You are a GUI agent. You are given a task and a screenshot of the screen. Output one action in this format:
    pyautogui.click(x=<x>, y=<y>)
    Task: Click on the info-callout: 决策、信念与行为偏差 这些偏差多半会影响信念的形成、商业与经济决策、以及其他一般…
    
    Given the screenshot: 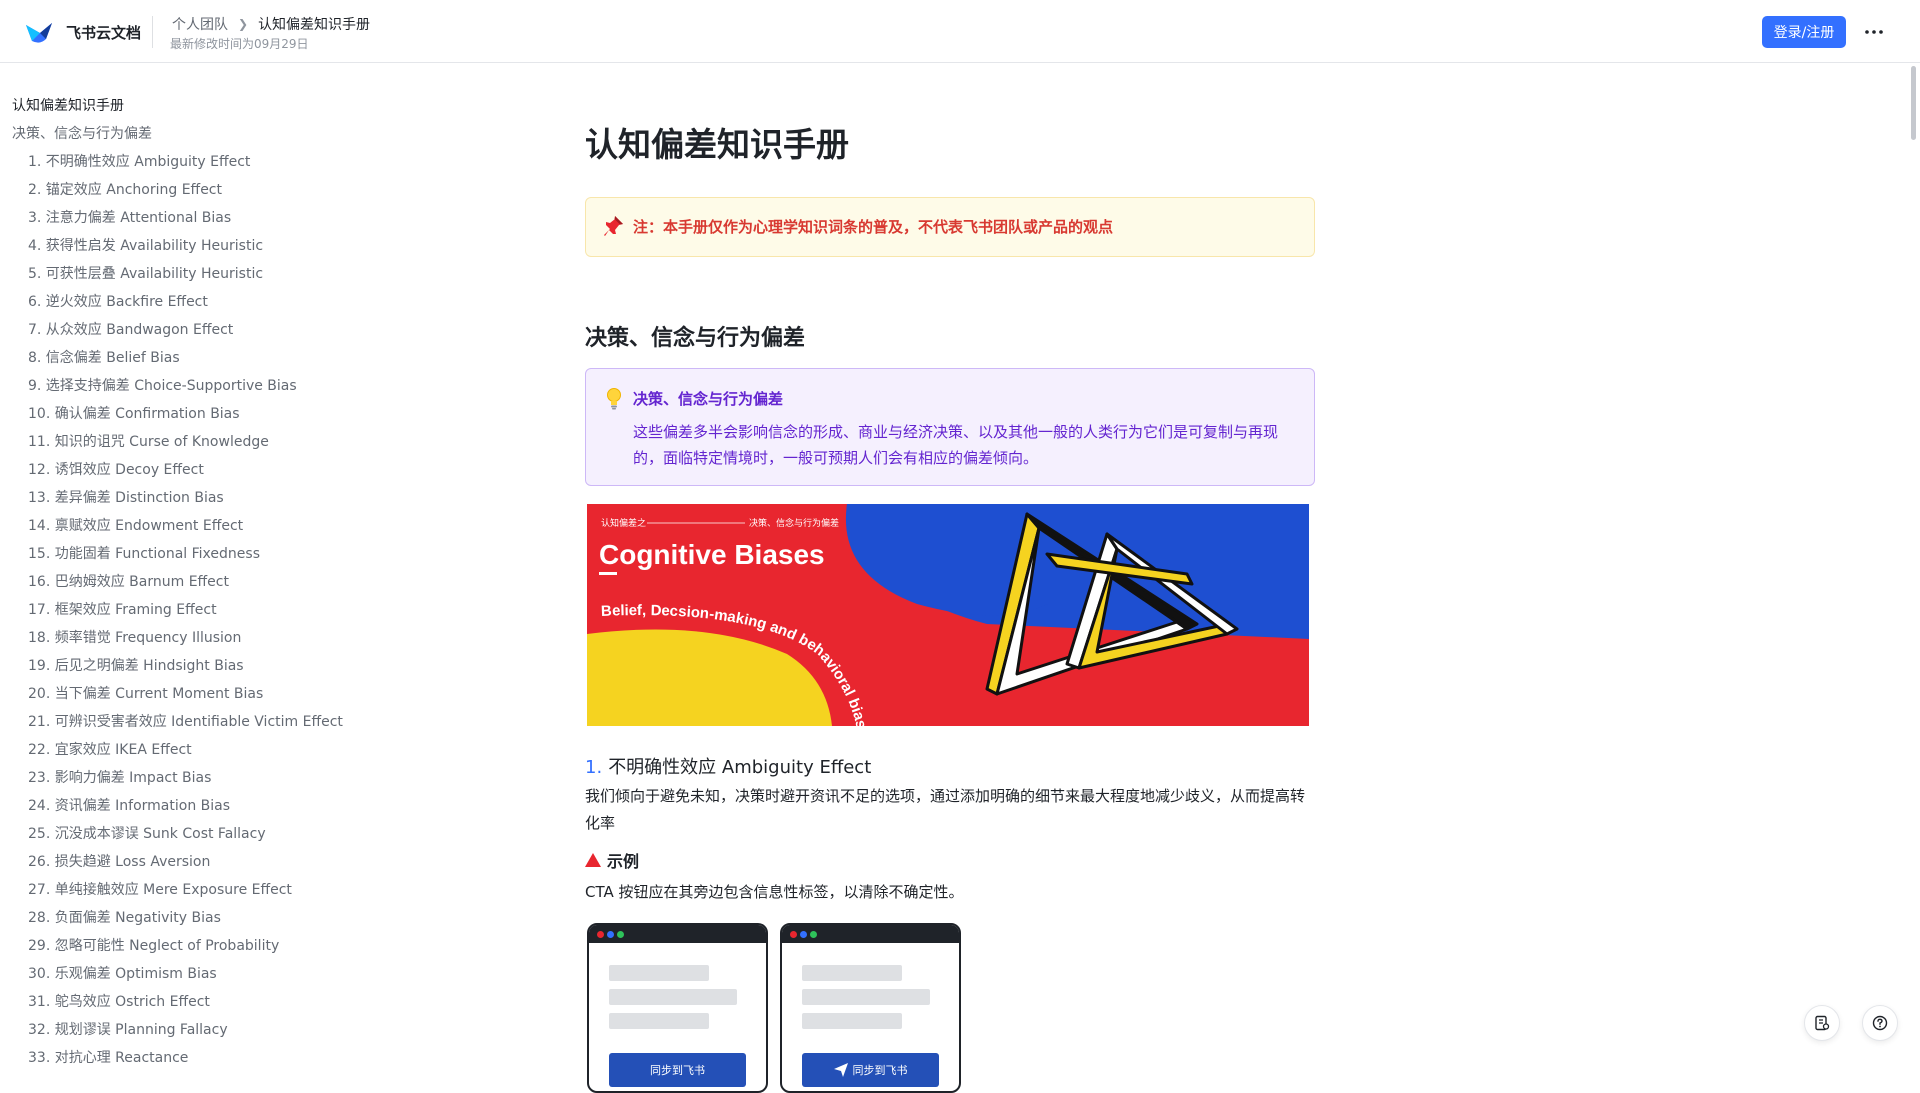 What is the action you would take?
    pyautogui.click(x=950, y=427)
    